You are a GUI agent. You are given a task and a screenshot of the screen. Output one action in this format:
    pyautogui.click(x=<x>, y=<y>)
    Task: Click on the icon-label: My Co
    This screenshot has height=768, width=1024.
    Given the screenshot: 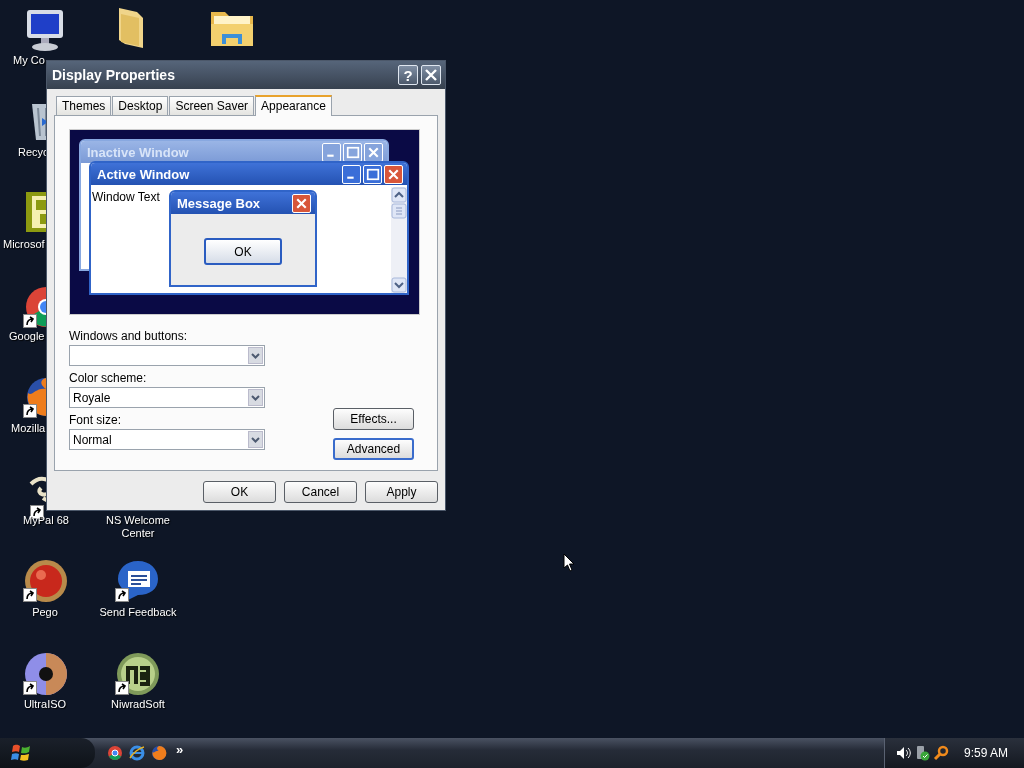 What is the action you would take?
    pyautogui.click(x=29, y=60)
    